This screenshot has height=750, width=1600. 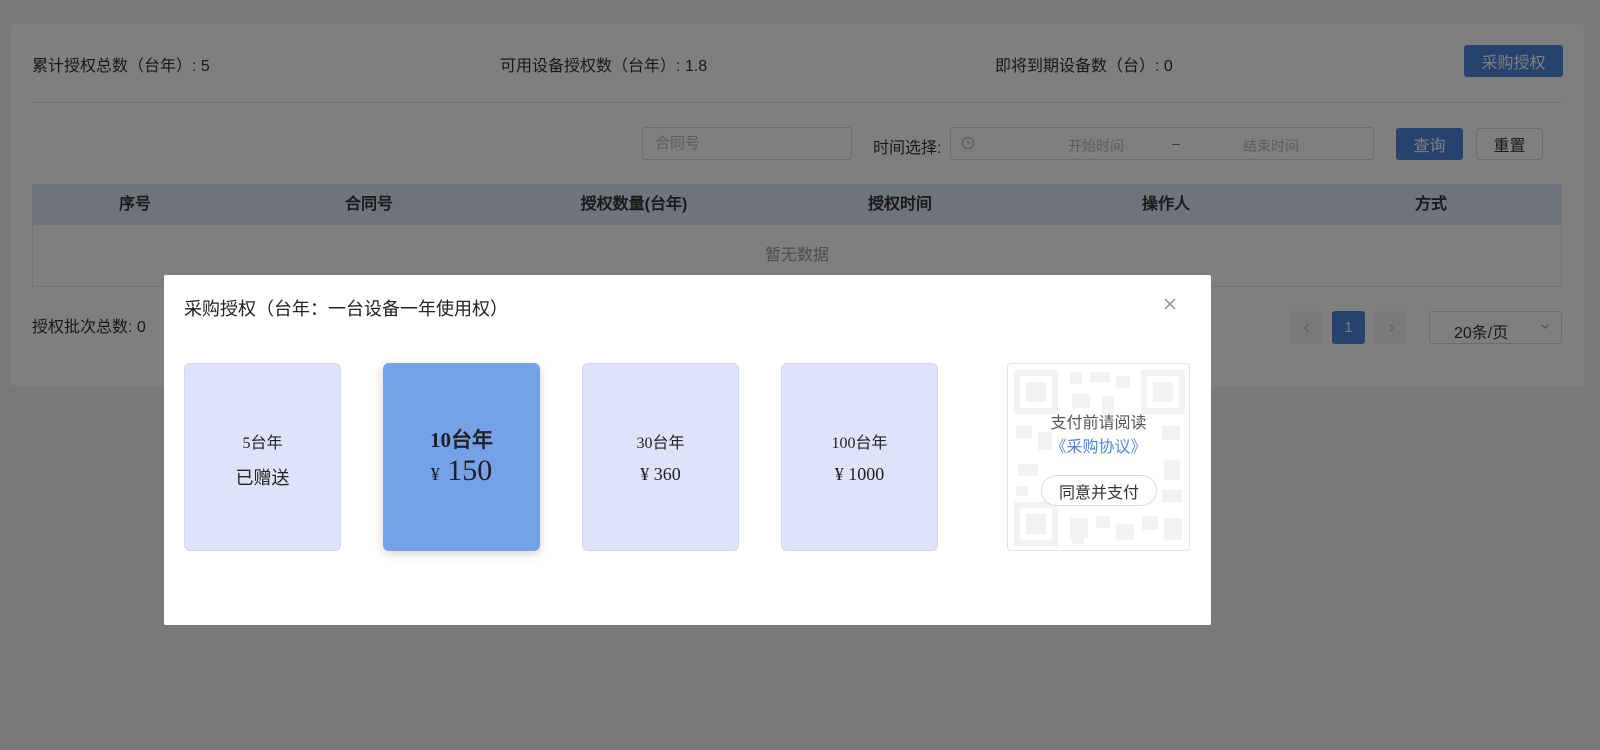 What do you see at coordinates (859, 443) in the screenshot?
I see `package-count: 100台年` at bounding box center [859, 443].